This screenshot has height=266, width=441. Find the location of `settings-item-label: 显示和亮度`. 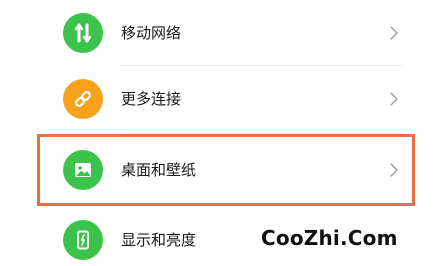

settings-item-label: 显示和亮度 is located at coordinates (159, 240).